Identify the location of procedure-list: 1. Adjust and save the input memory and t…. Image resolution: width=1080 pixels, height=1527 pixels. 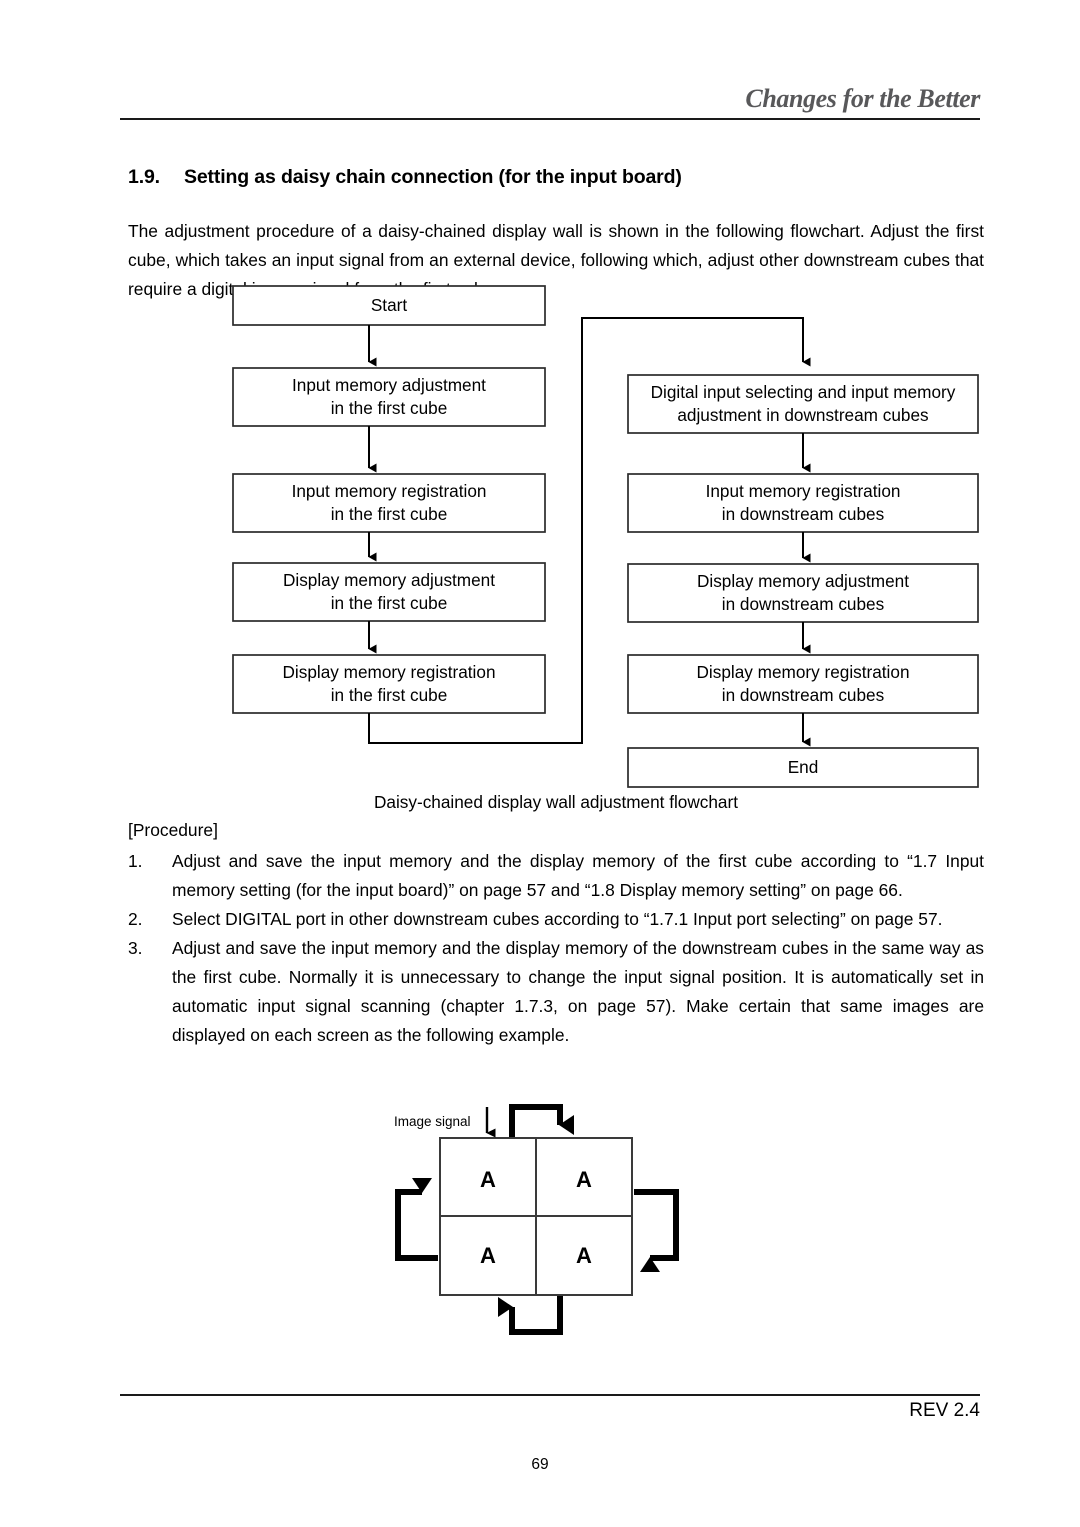
(556, 948).